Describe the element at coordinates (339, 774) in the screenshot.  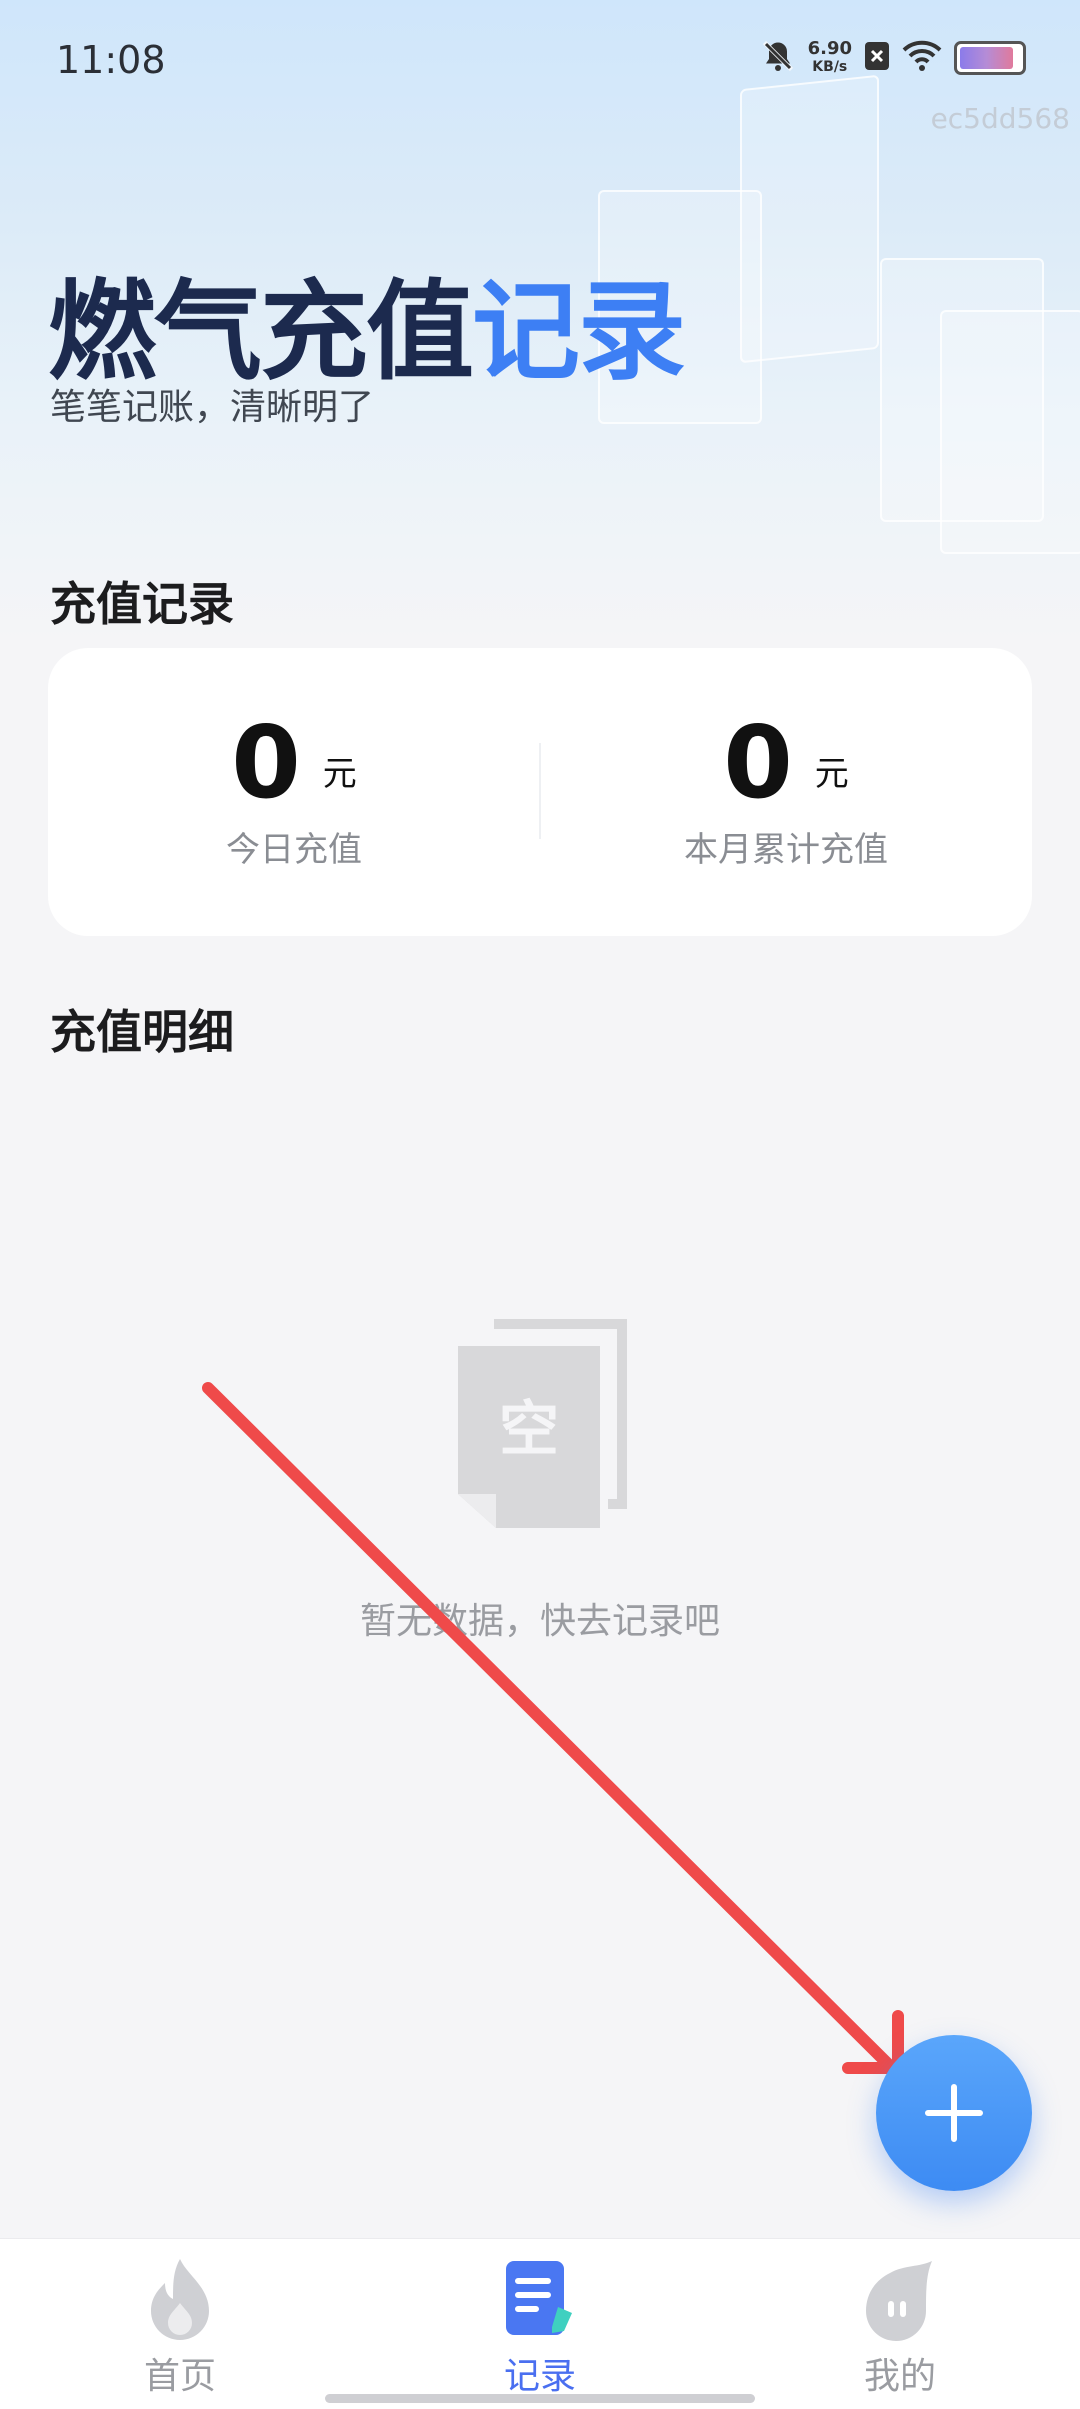
I see `today-unit: 元` at that location.